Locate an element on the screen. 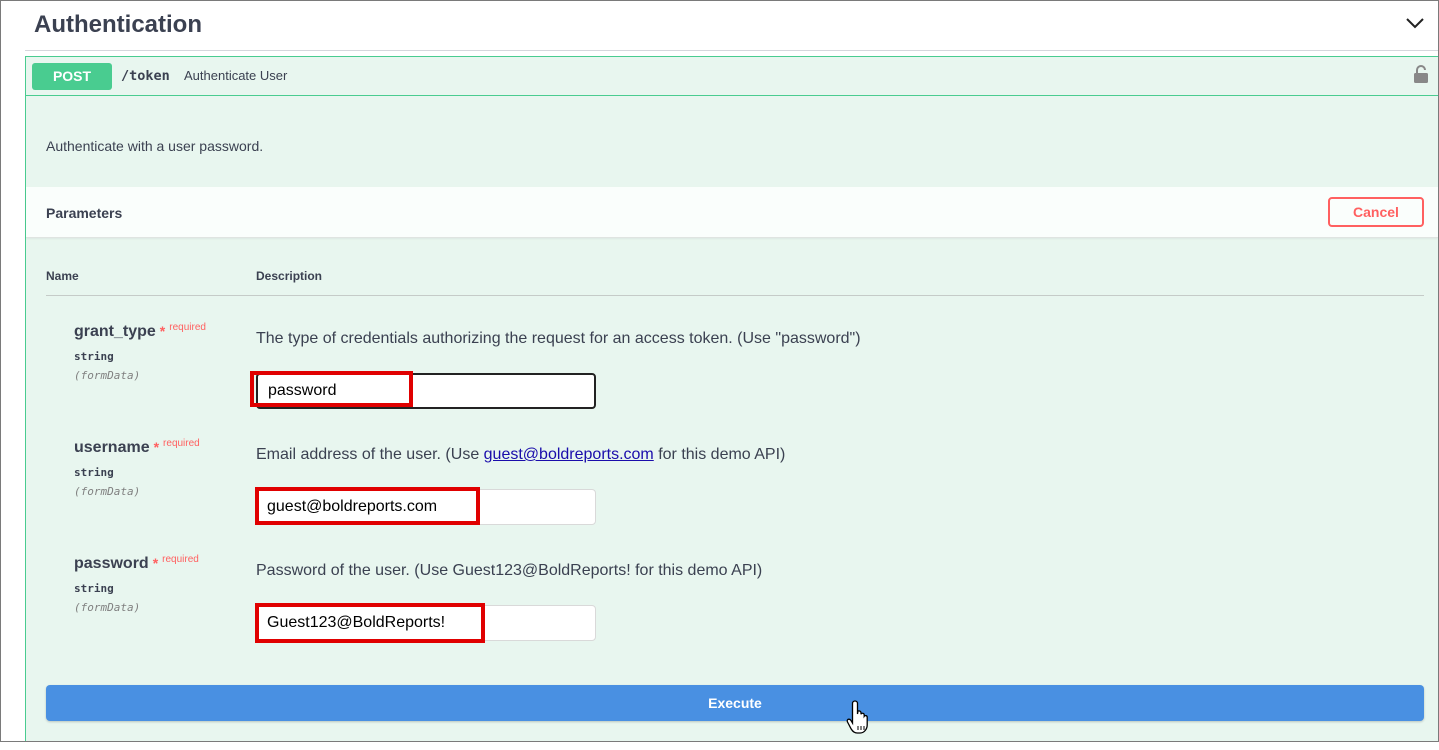  param-name-label: grant_type is located at coordinates (115, 331).